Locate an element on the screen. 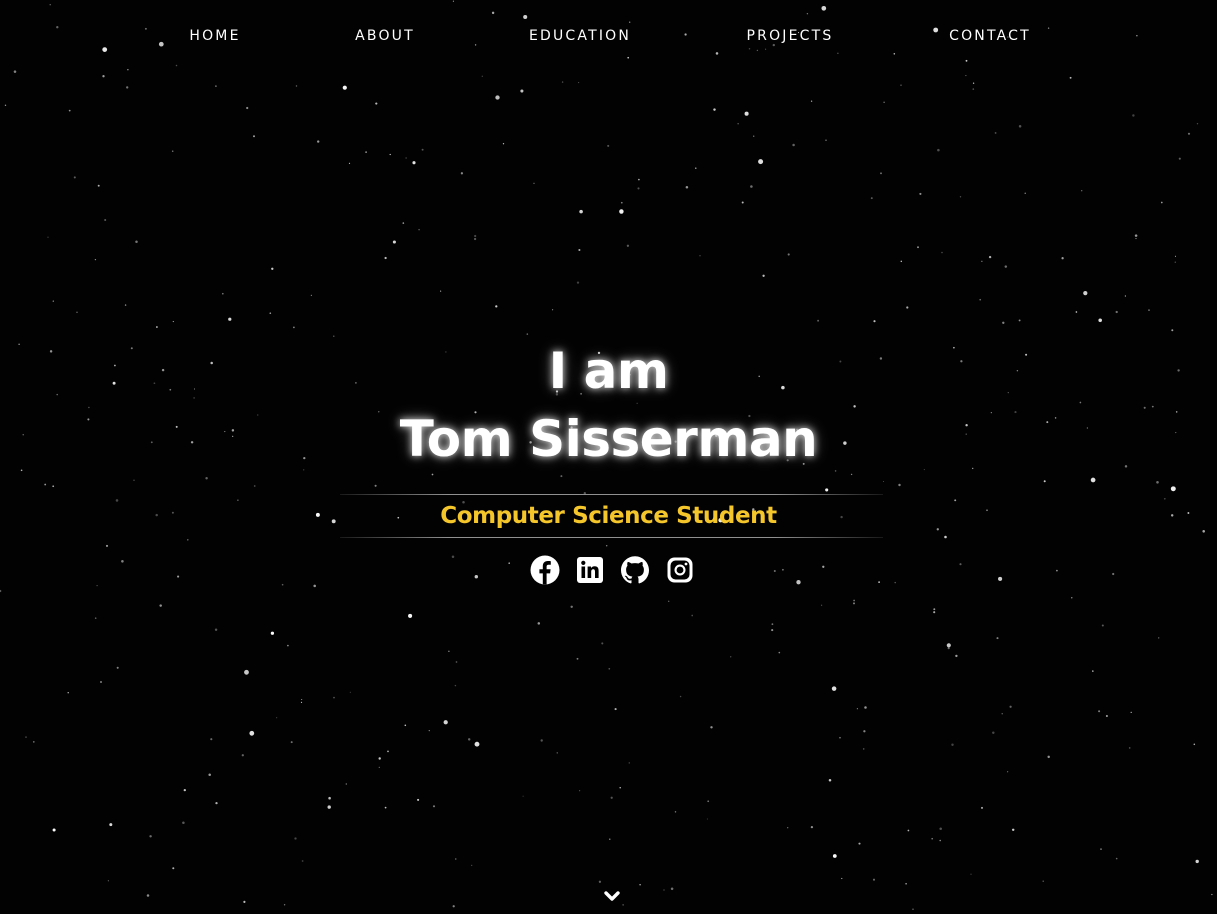 The width and height of the screenshot is (1217, 914). social-links is located at coordinates (613, 570).